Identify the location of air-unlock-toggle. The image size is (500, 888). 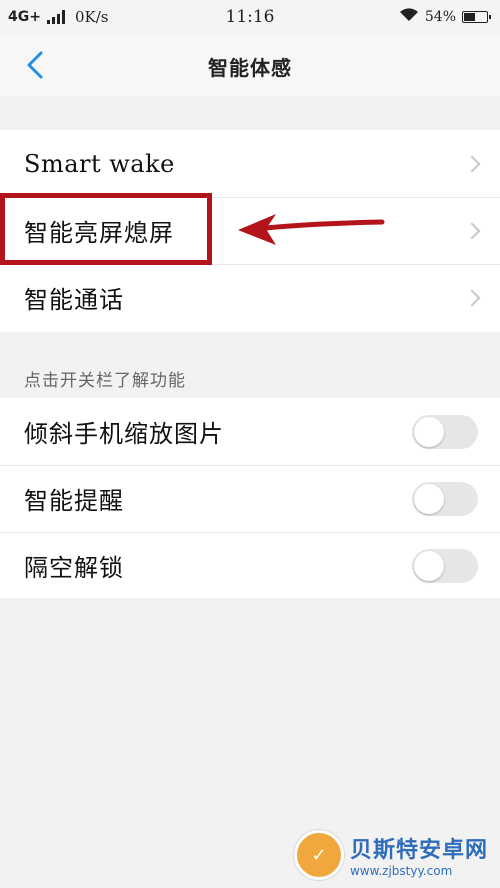
(445, 565).